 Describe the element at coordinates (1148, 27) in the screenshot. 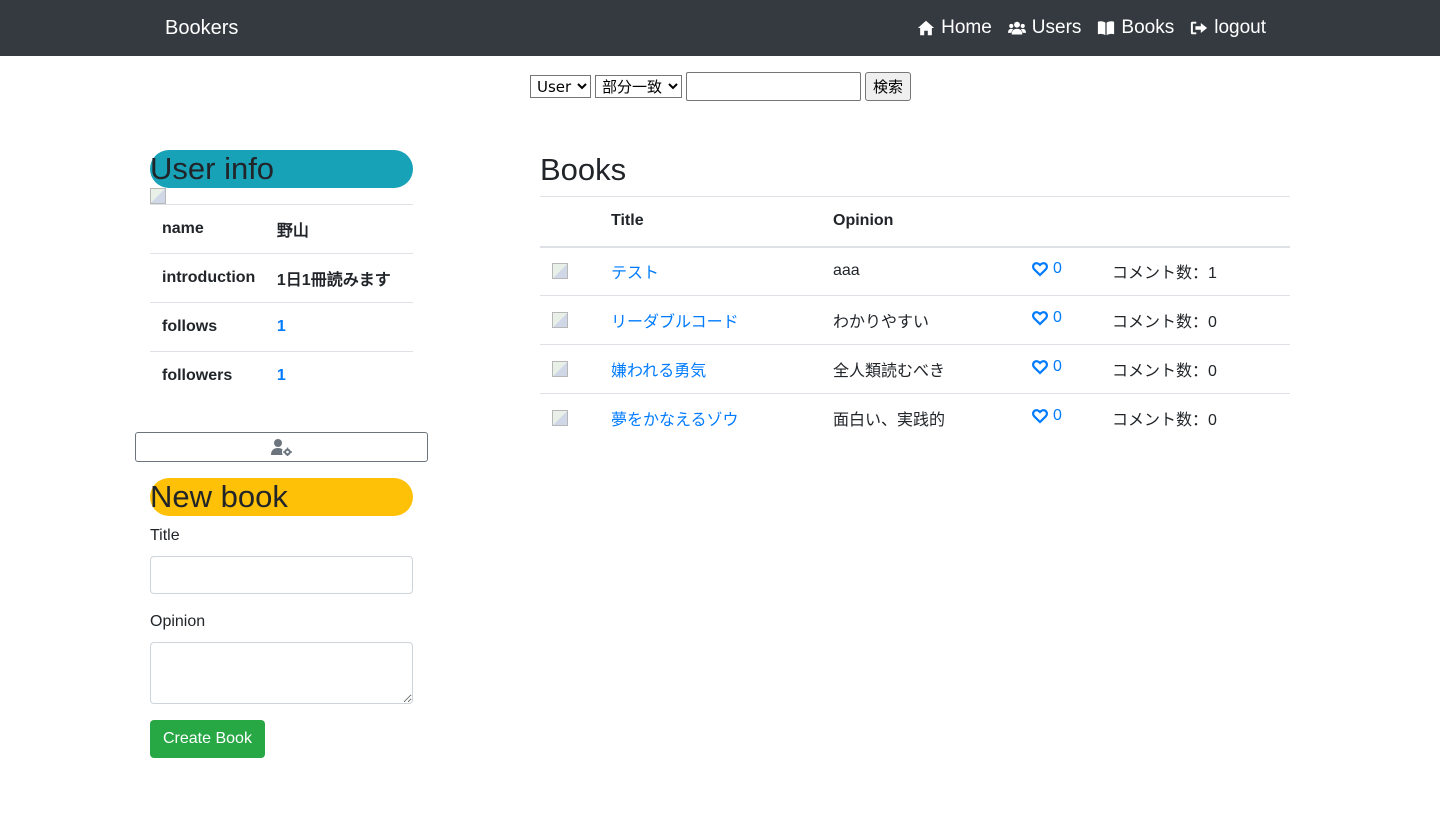

I see `nav-books-label: Books` at that location.